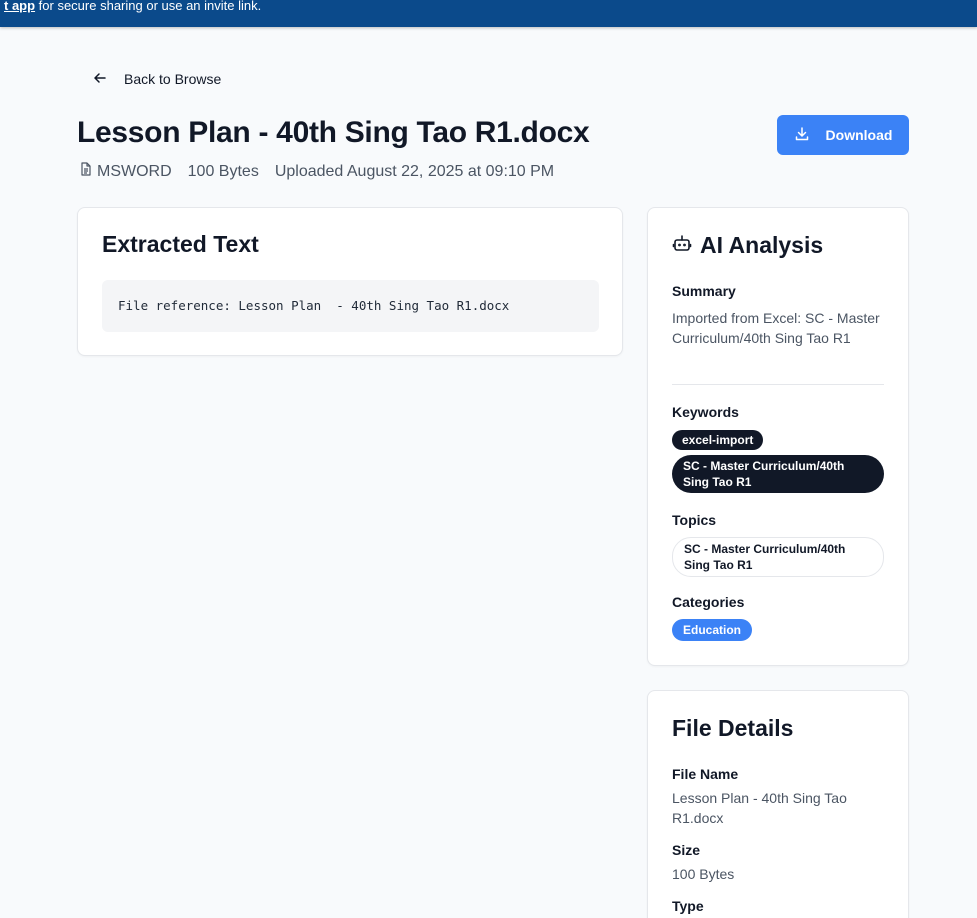 This screenshot has height=918, width=977. What do you see at coordinates (223, 171) in the screenshot?
I see `file-size: 100 Bytes` at bounding box center [223, 171].